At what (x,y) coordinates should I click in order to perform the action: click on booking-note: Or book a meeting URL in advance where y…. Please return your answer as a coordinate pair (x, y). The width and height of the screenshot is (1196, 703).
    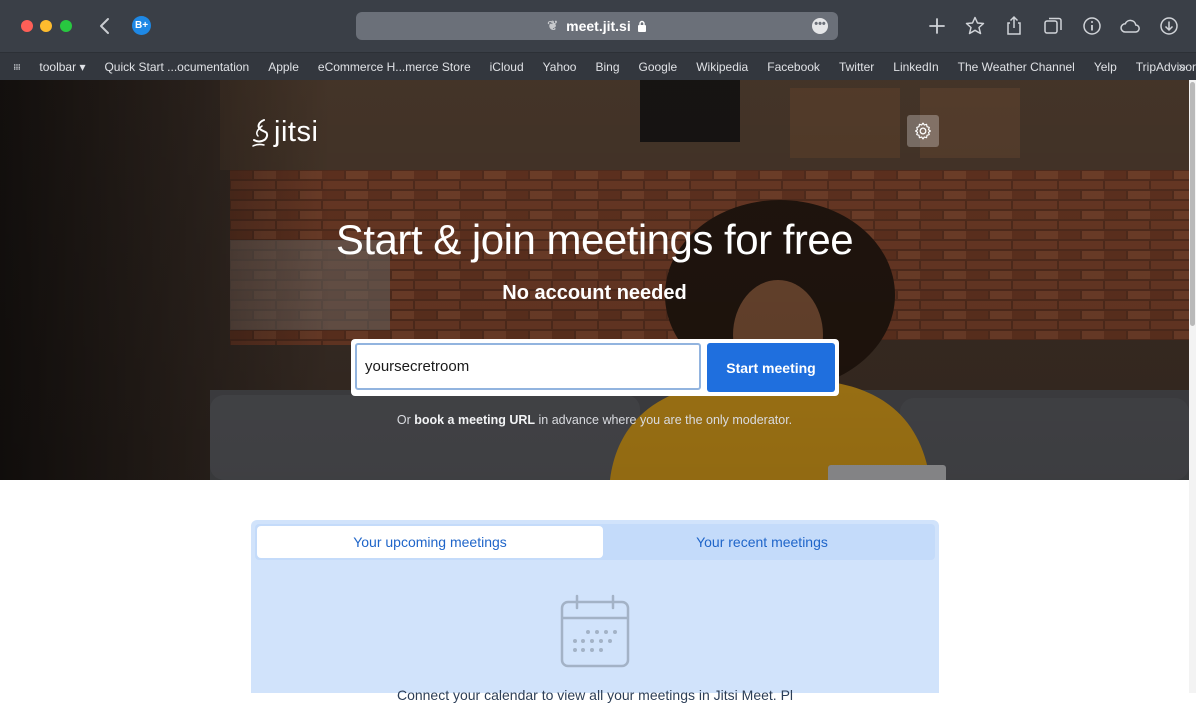
    Looking at the image, I should click on (594, 420).